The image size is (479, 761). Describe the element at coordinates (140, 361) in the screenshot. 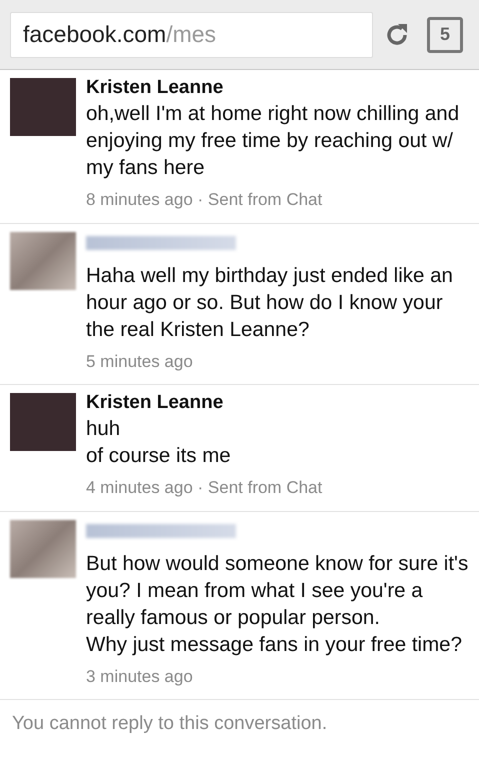

I see `message-meta: 5 minutes ago` at that location.